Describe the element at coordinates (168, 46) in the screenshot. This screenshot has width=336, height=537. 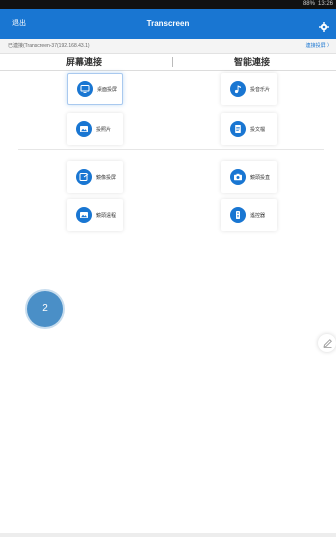
I see `connection-bar: 已連接(Transcreen-37(192.168.43.1) 連接投屏 〉` at that location.